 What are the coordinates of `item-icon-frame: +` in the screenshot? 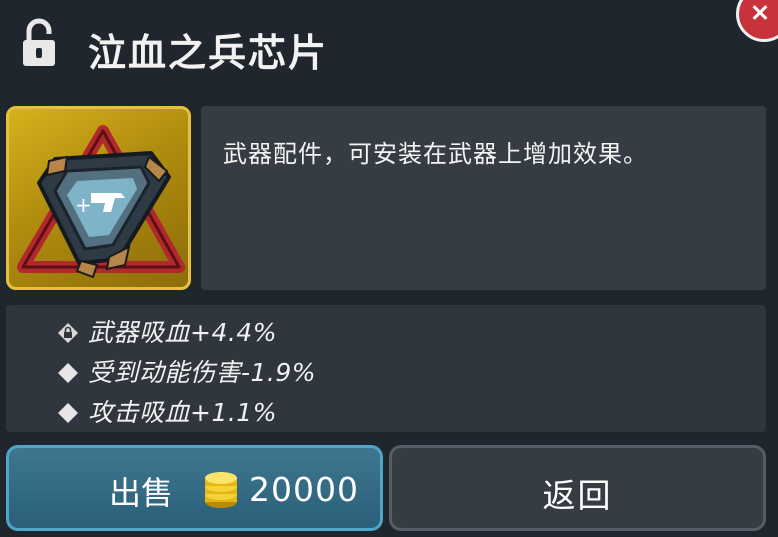 It's located at (98, 198).